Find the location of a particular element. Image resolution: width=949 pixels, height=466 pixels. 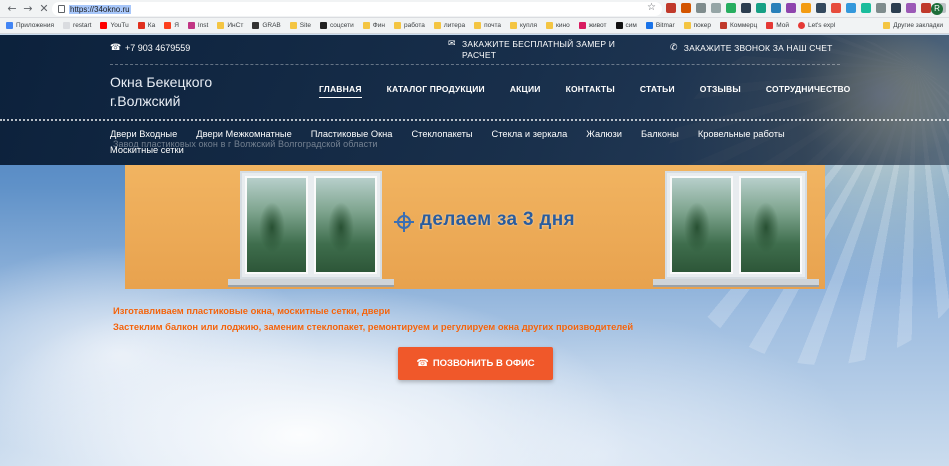

bookmark-item: ИнСт is located at coordinates (230, 25).